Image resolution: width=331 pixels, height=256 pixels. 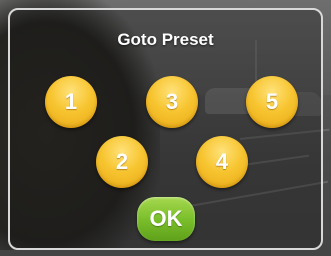 I want to click on preset-1-button: 1, so click(x=71, y=102).